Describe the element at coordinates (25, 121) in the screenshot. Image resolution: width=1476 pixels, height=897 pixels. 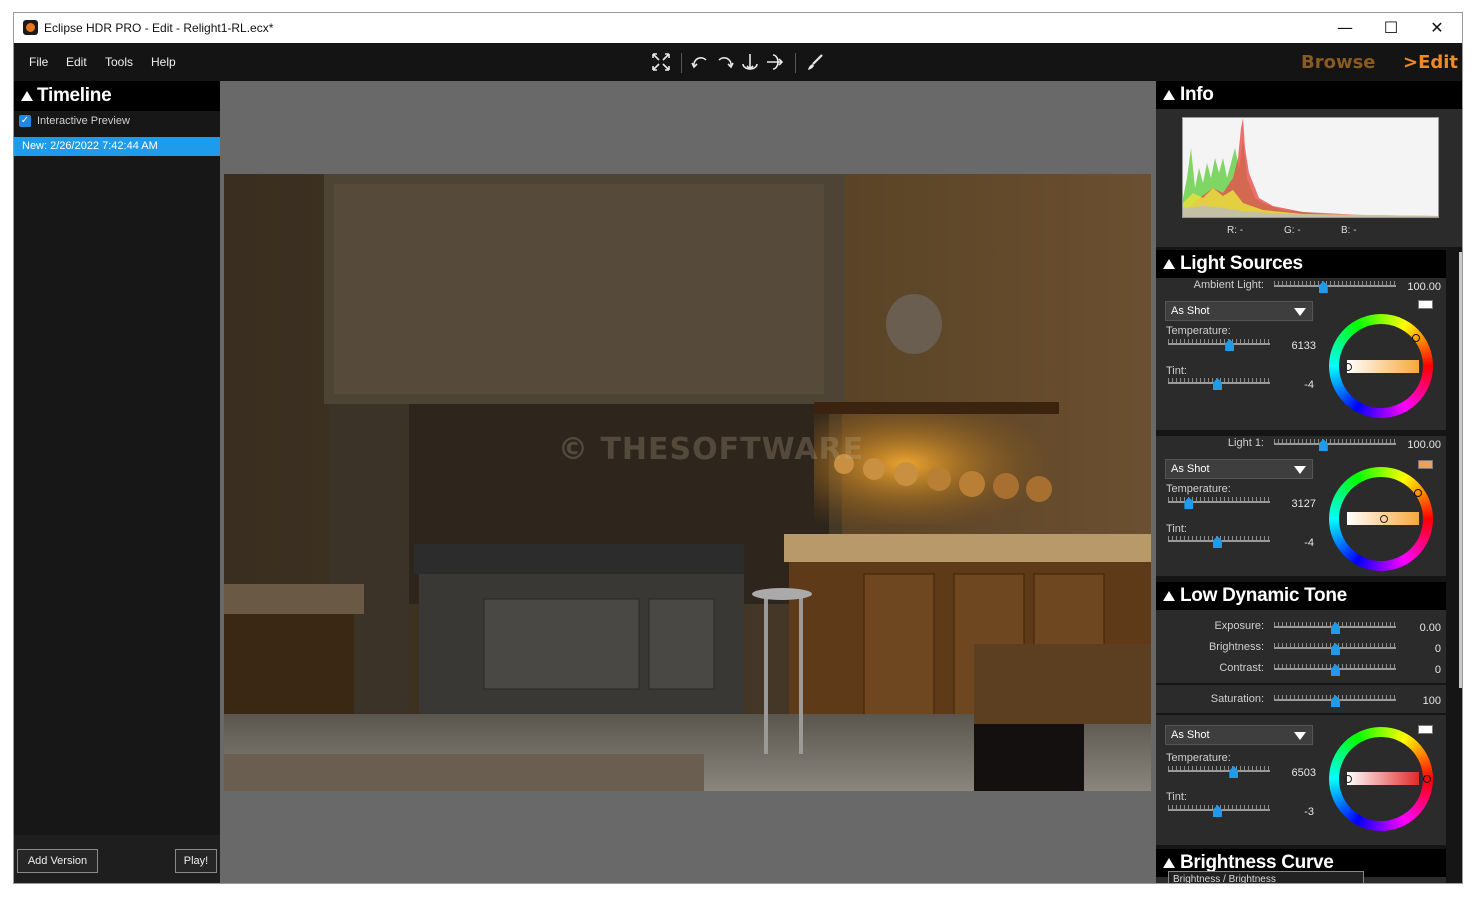
I see `interactive-preview-checkbox: ✓` at that location.